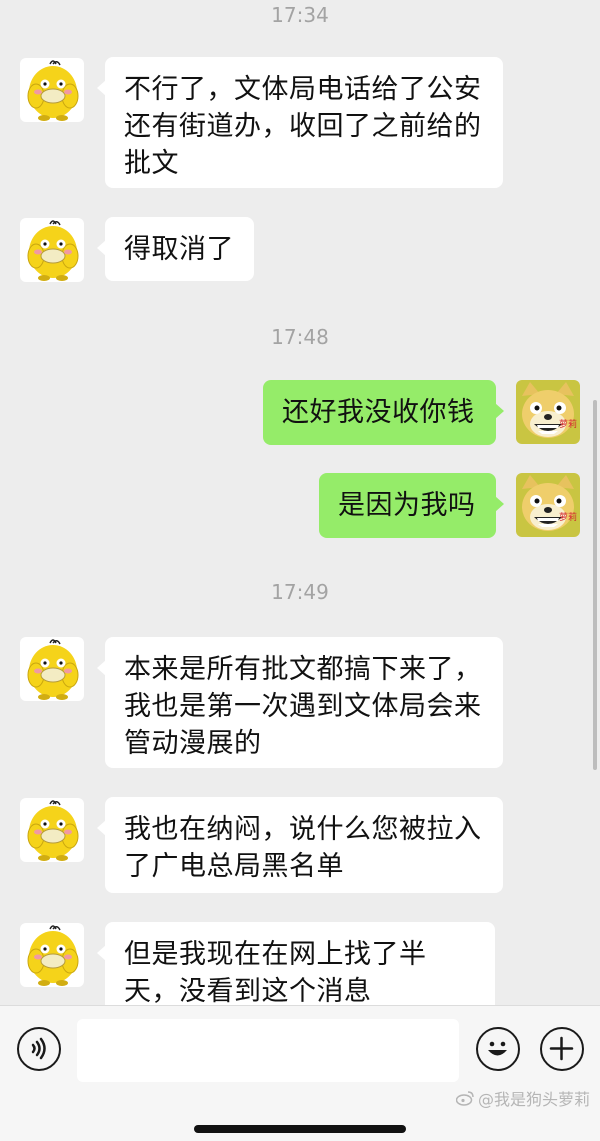 This screenshot has height=1141, width=600. What do you see at coordinates (268, 1050) in the screenshot?
I see `message-input` at bounding box center [268, 1050].